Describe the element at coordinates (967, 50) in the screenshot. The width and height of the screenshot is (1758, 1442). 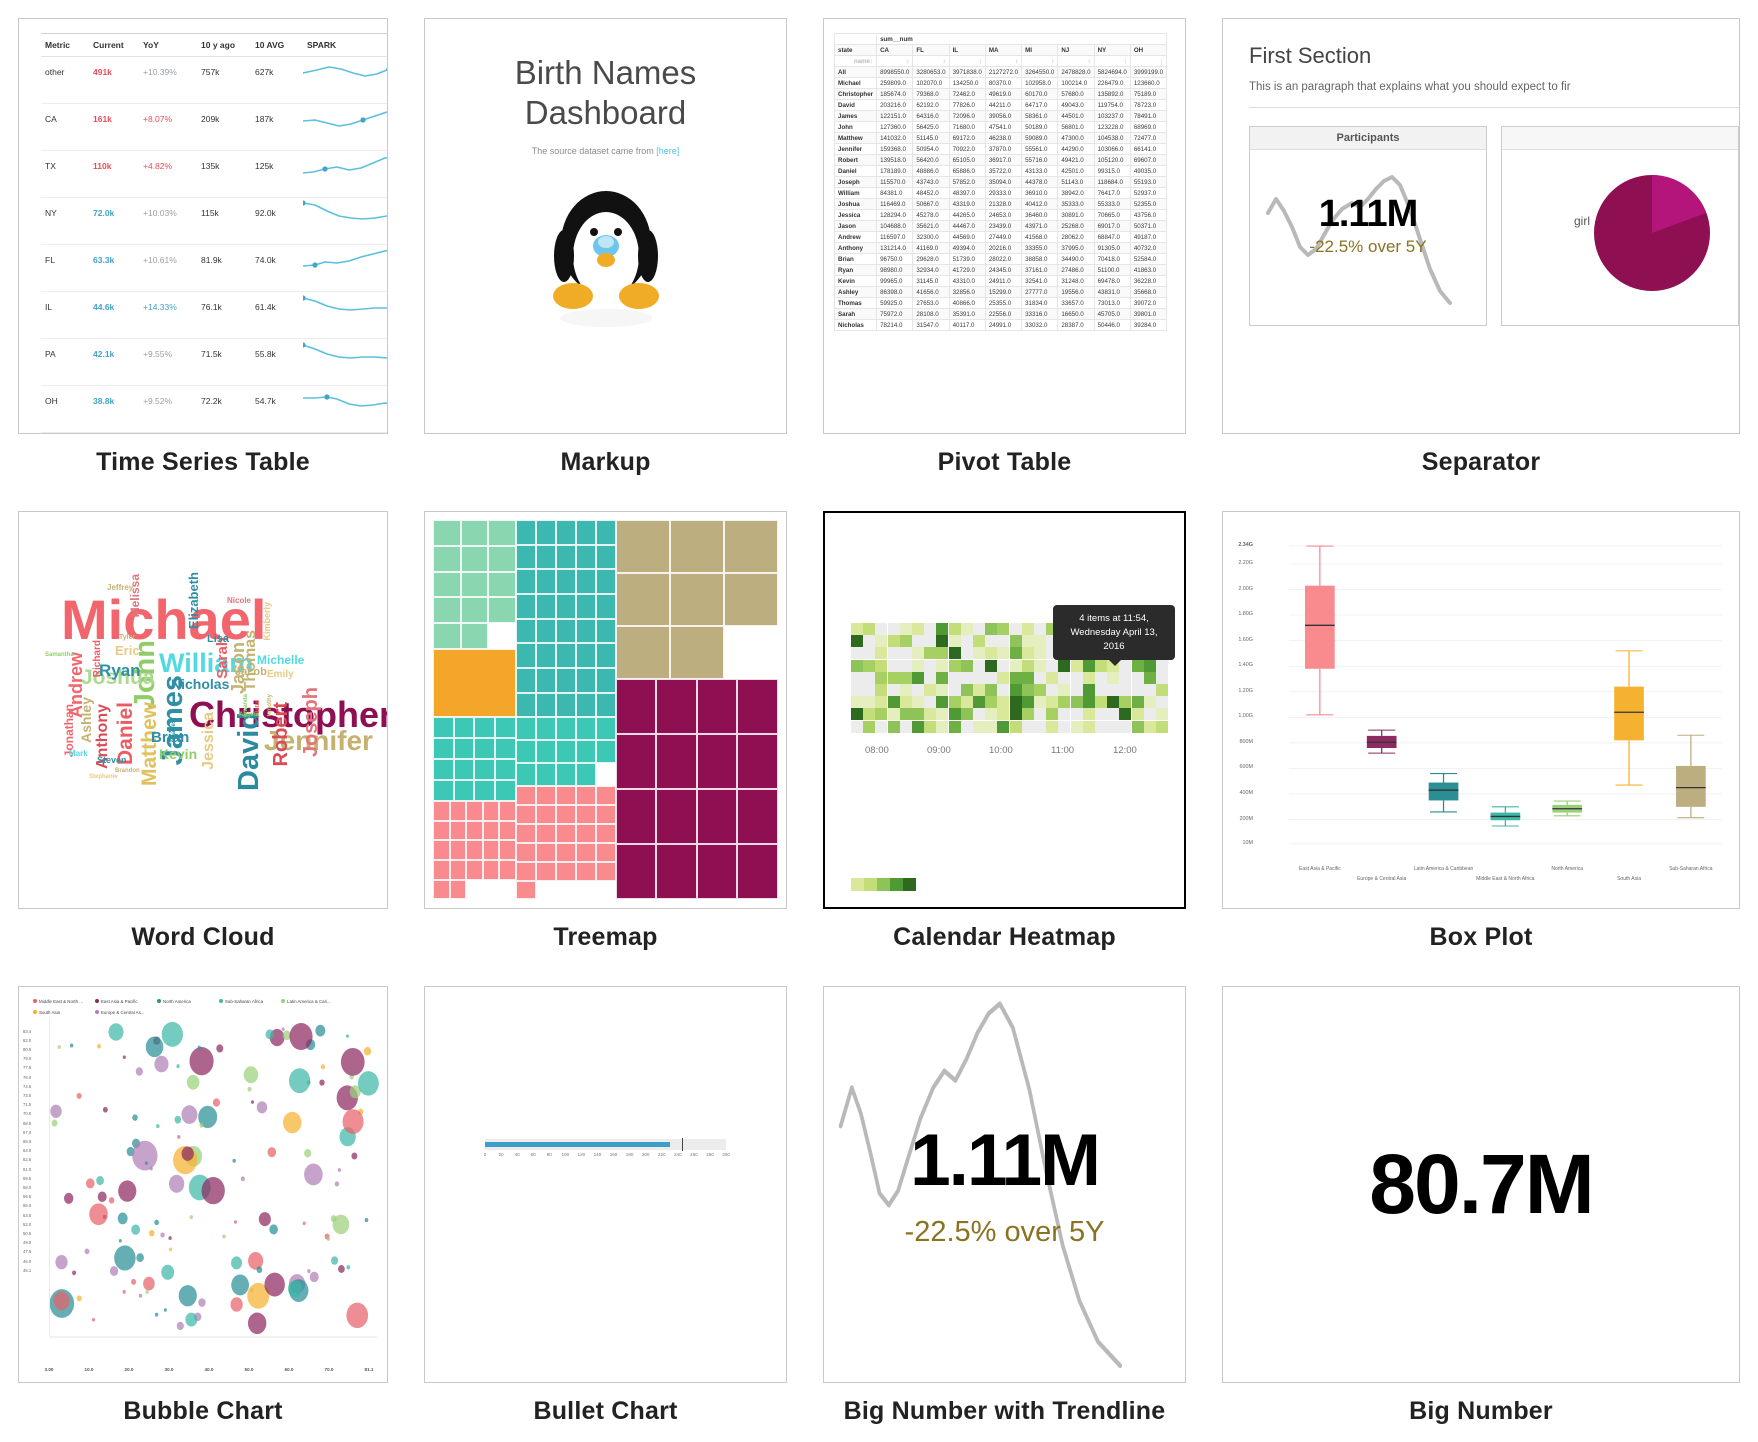
I see `pivot-col-header: IL` at that location.